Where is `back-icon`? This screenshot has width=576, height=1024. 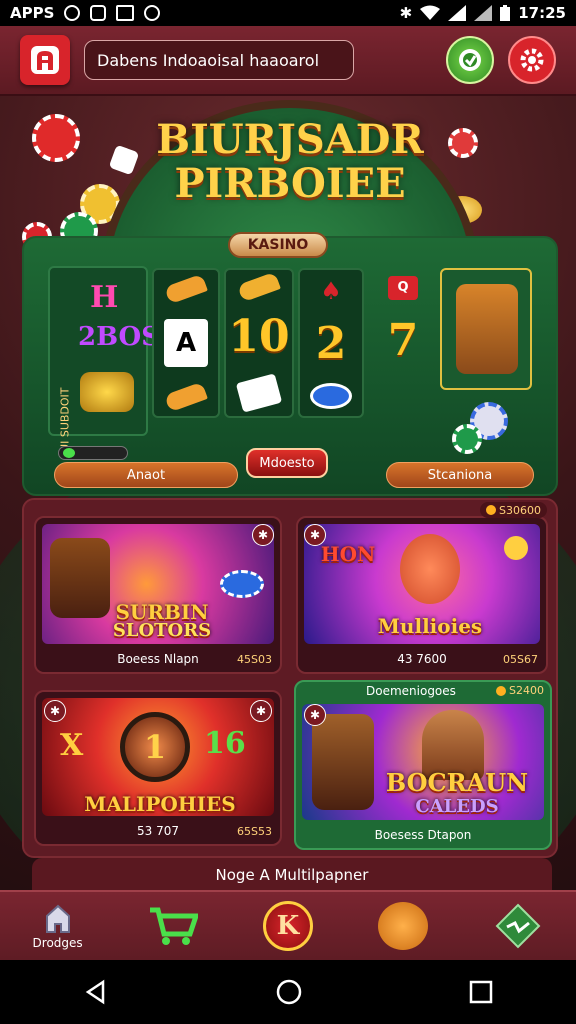 back-icon is located at coordinates (96, 992).